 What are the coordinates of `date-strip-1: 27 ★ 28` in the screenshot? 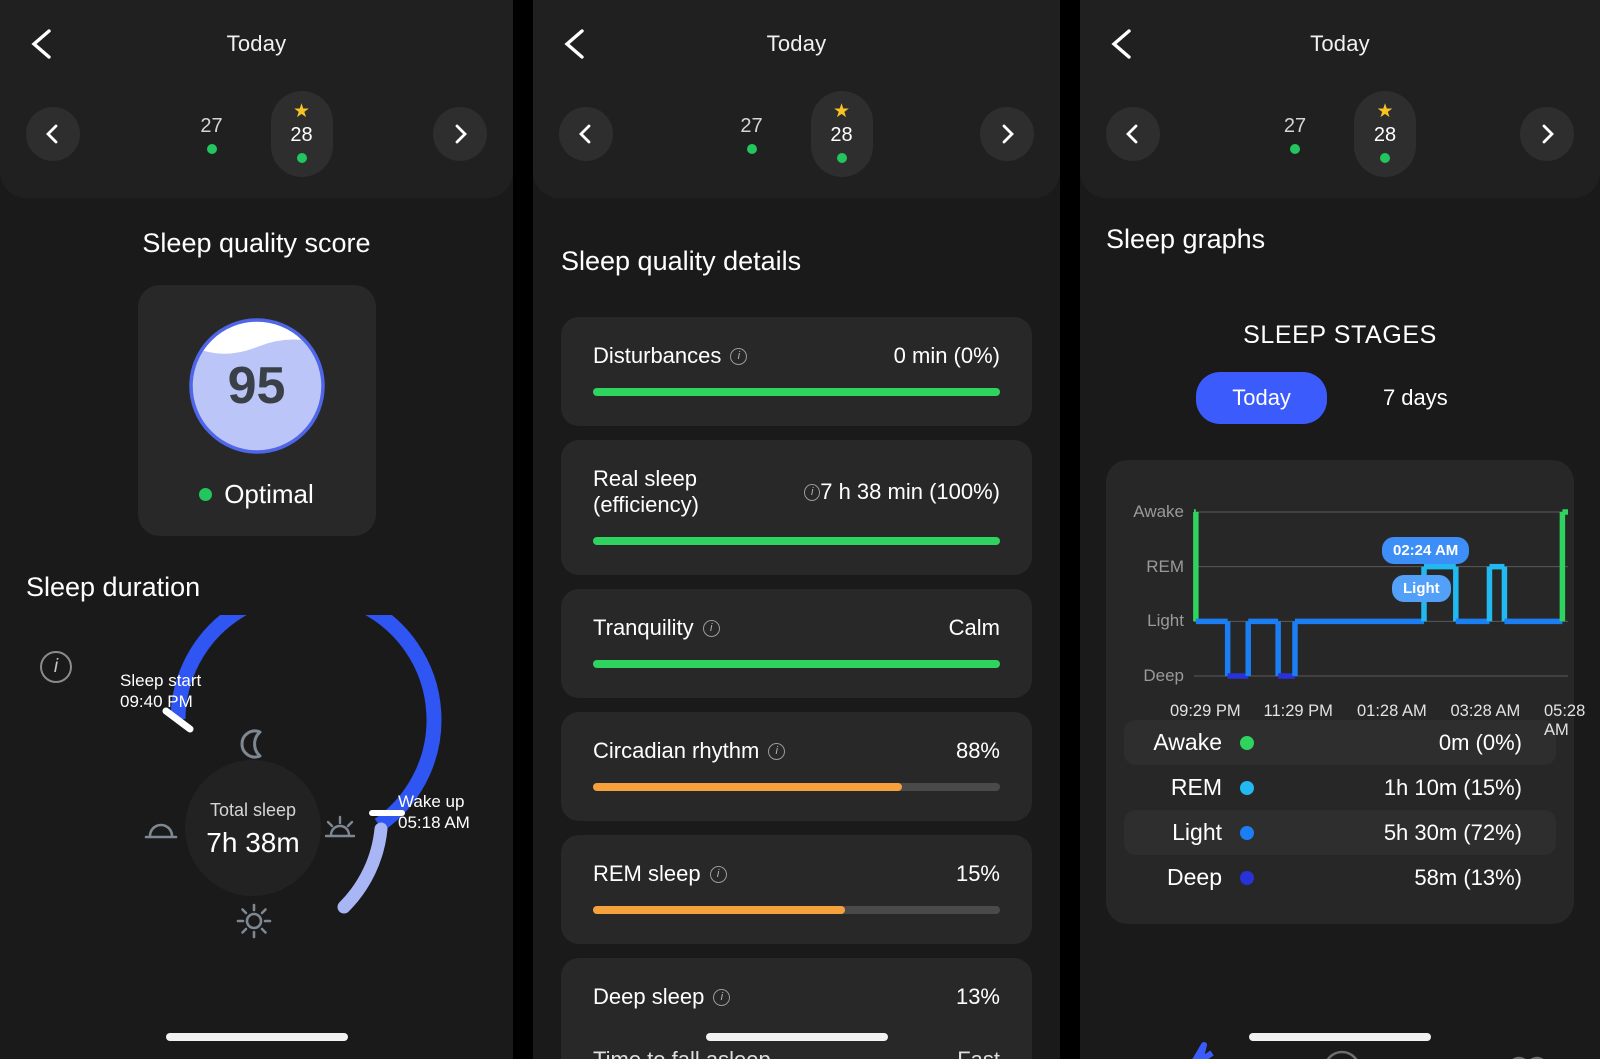 It's located at (256, 134).